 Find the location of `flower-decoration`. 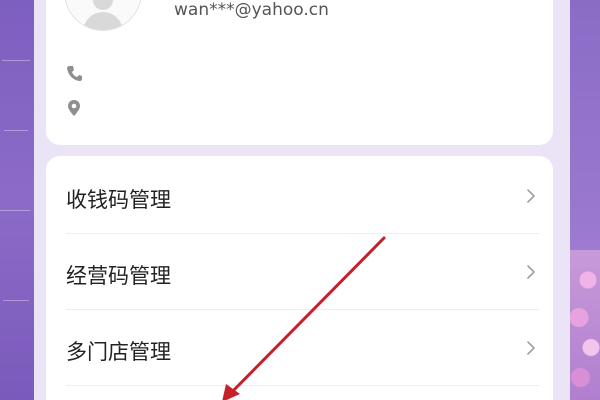

flower-decoration is located at coordinates (585, 325).